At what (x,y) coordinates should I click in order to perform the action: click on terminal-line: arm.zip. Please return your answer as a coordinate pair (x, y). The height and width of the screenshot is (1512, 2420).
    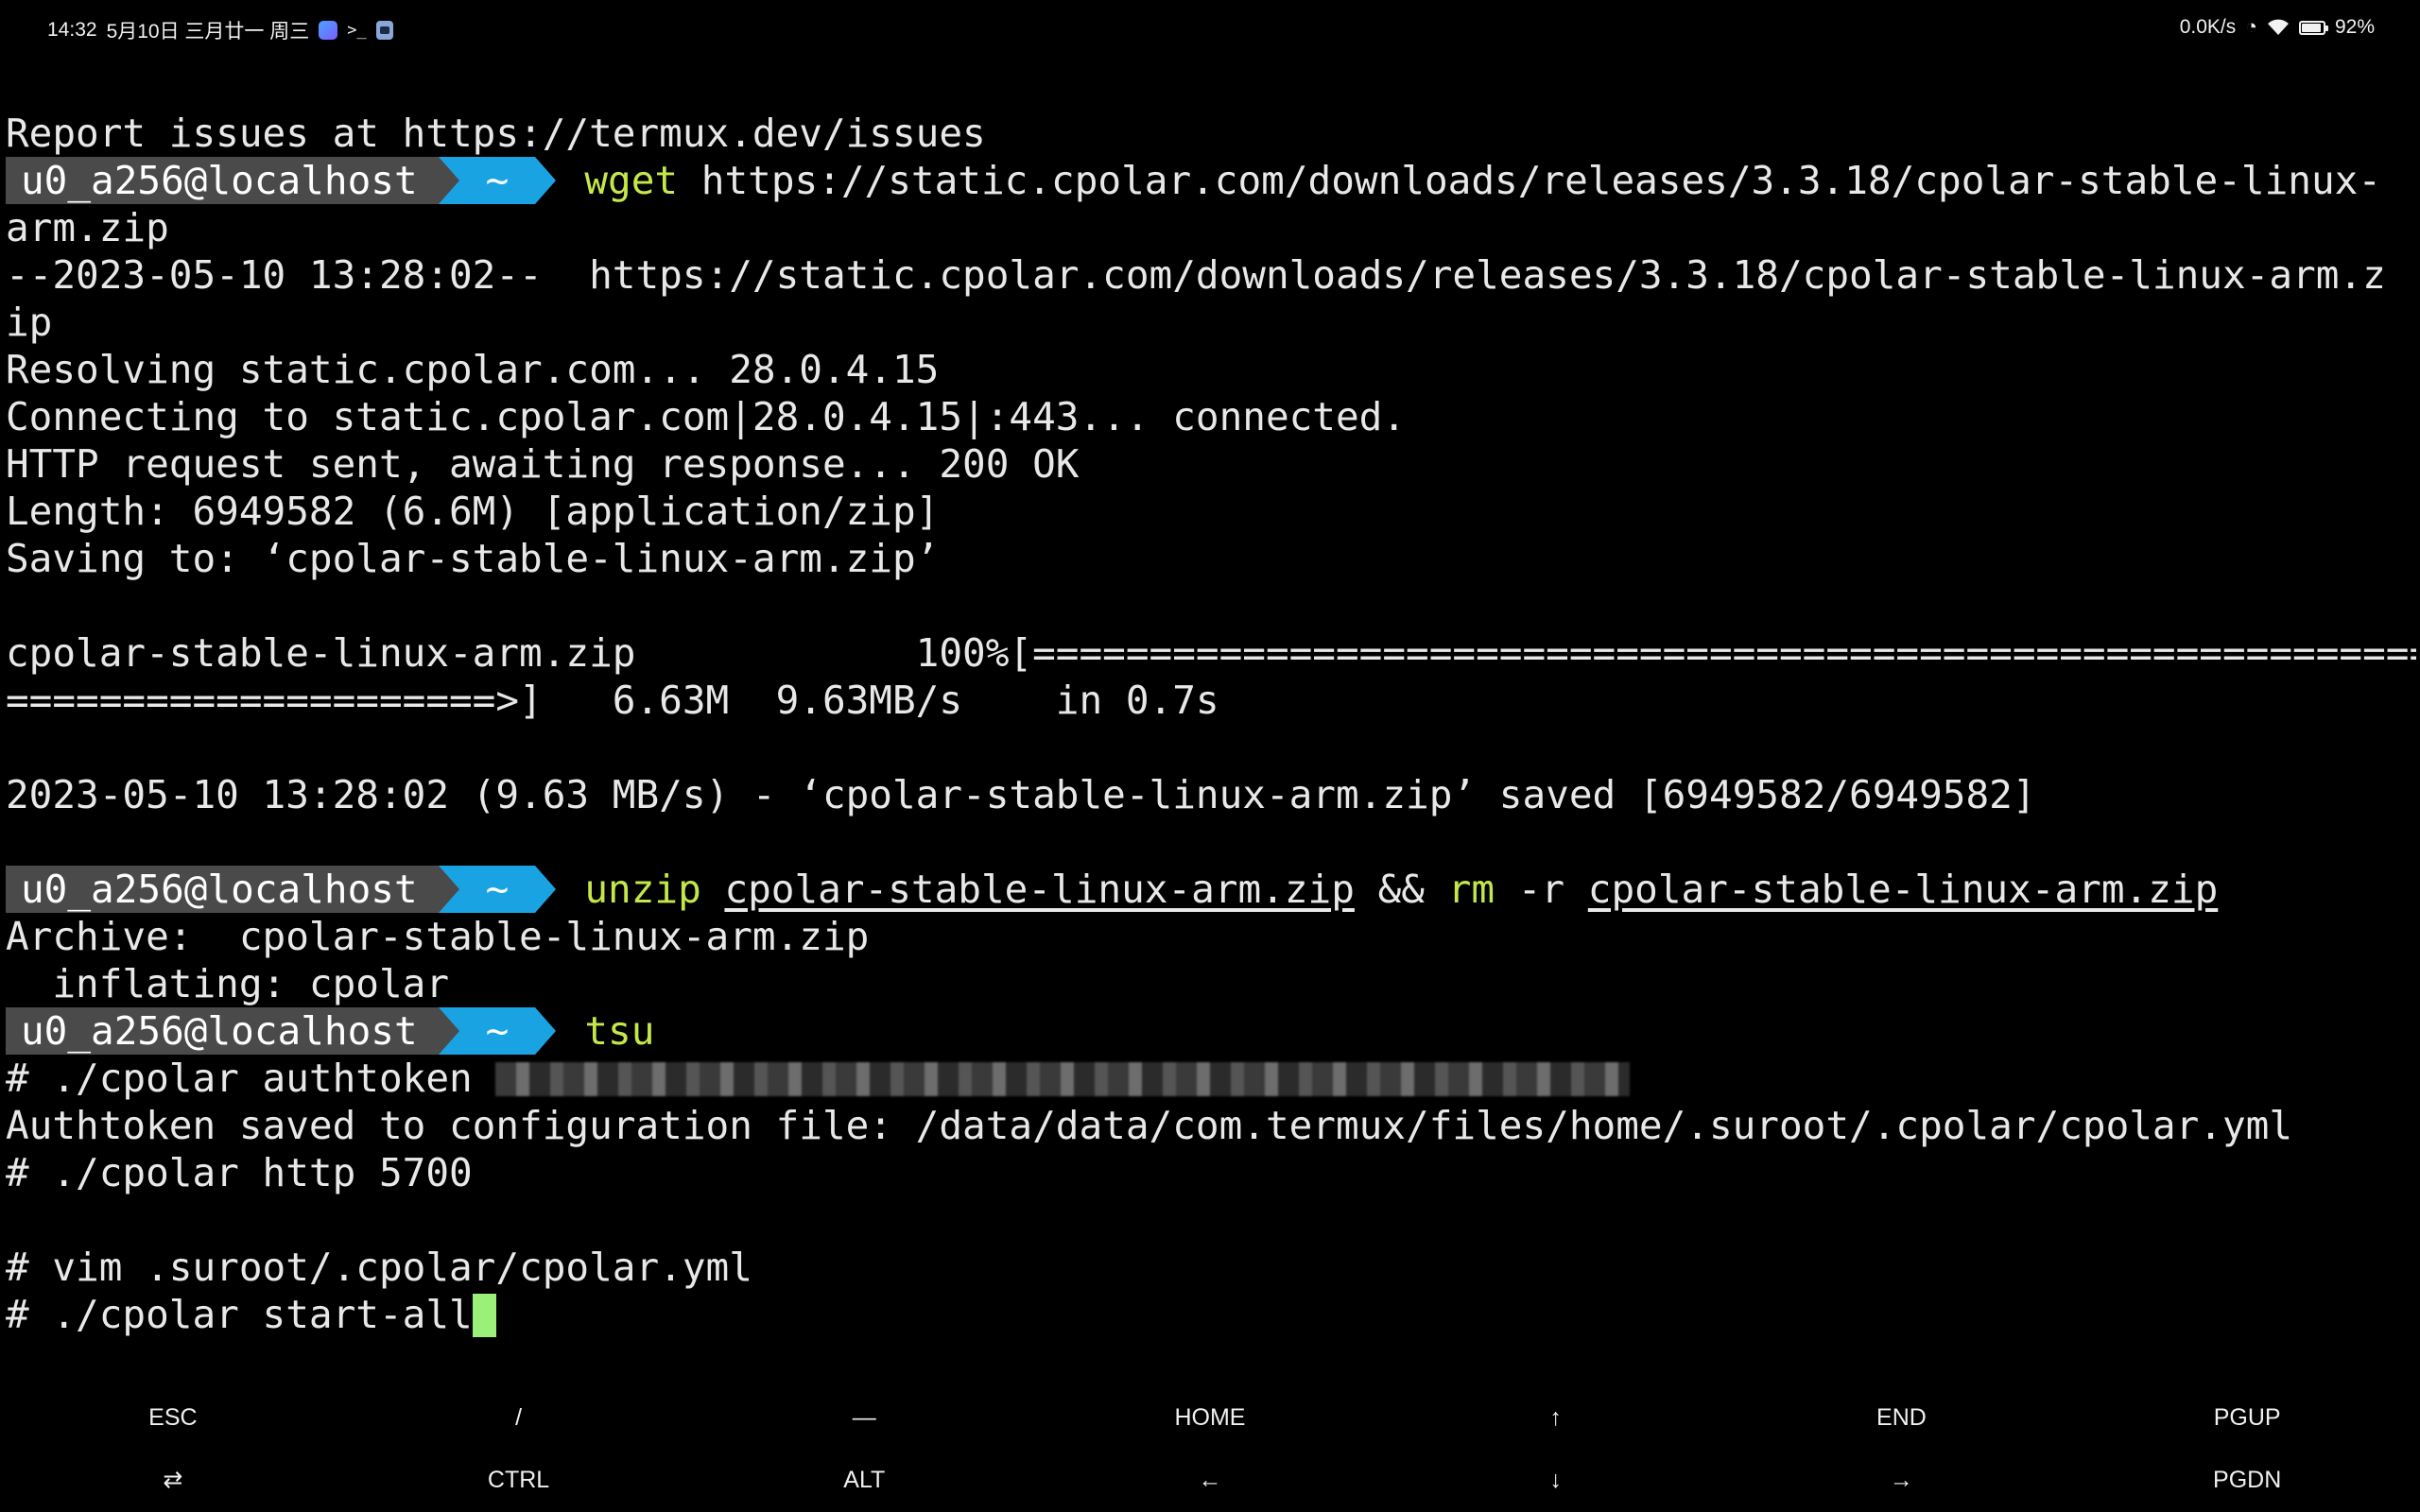
    Looking at the image, I should click on (87, 227).